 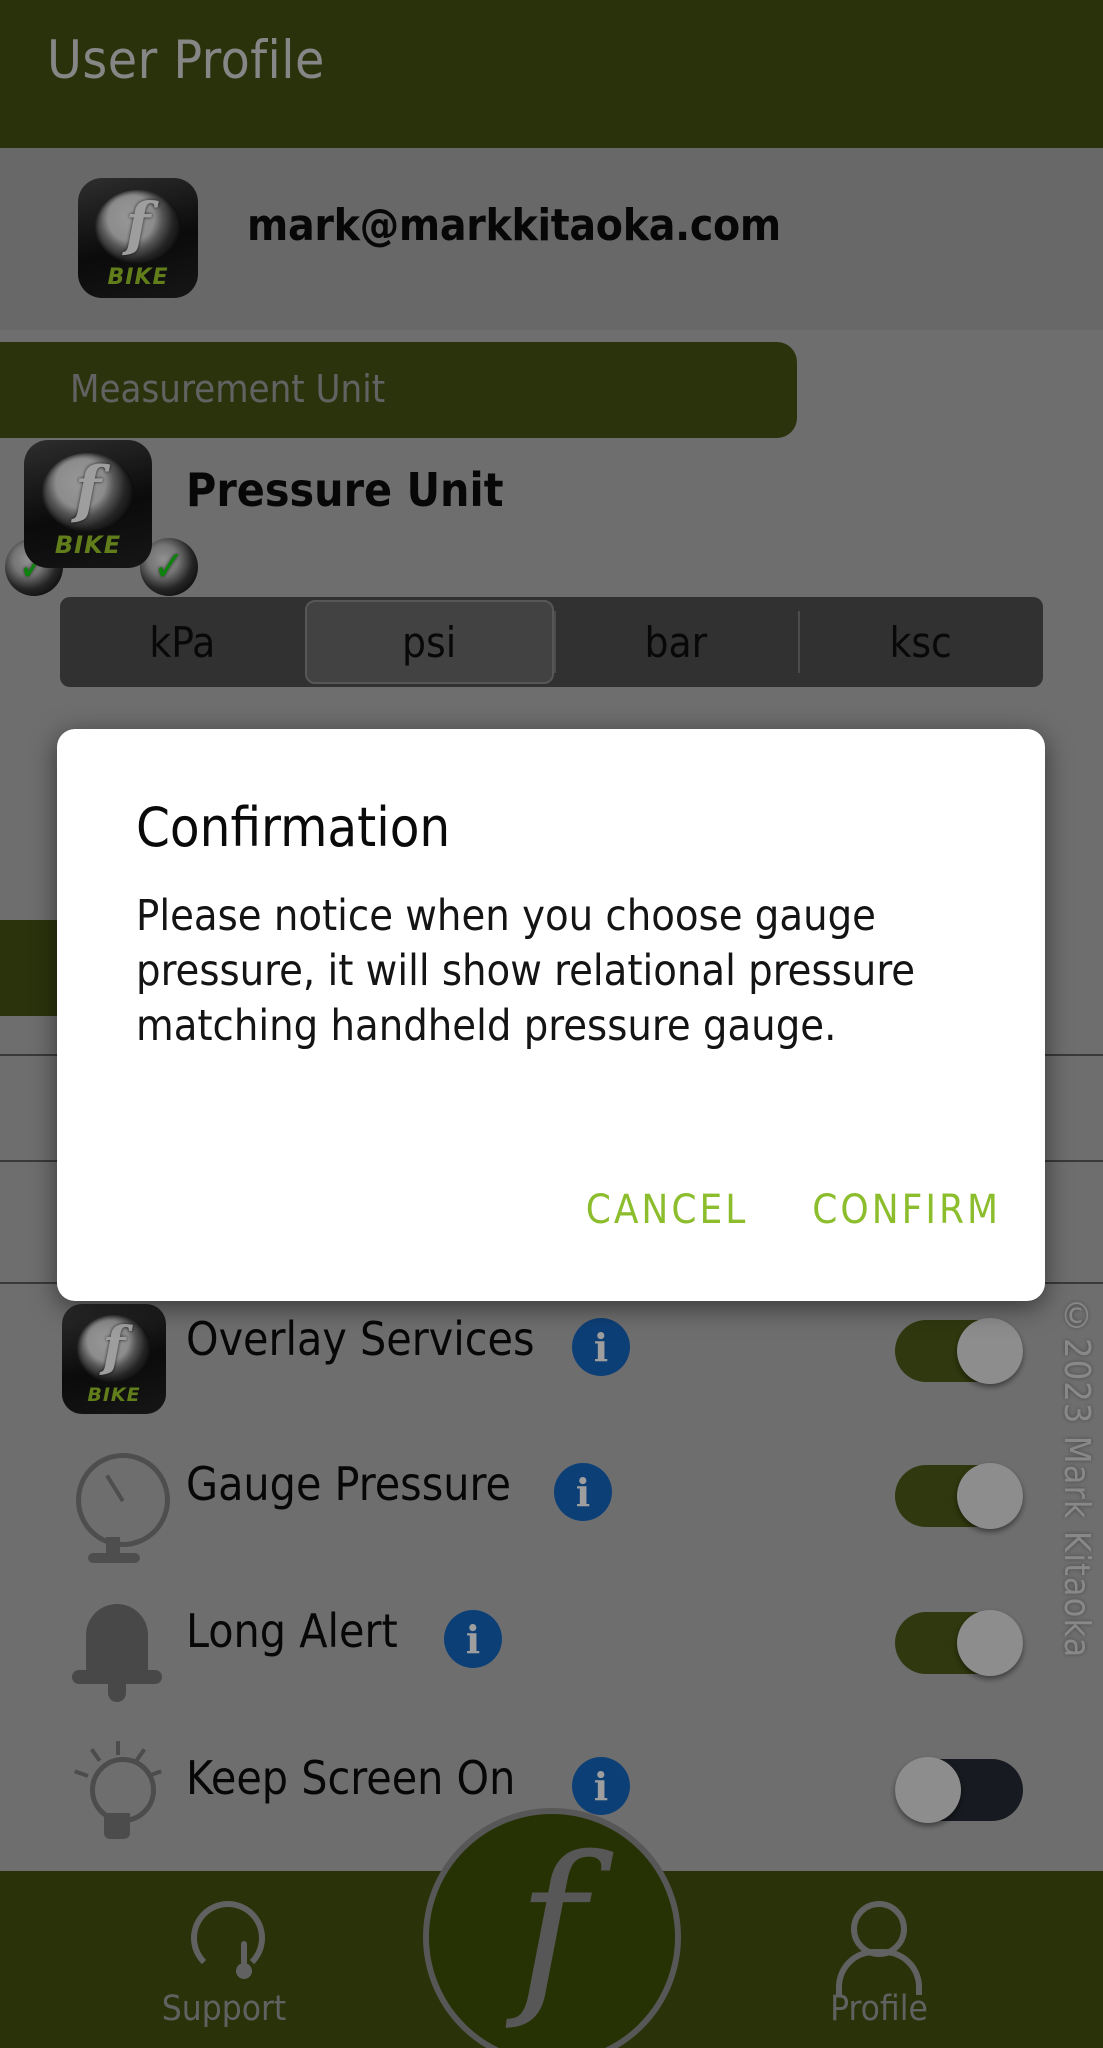 What do you see at coordinates (117, 1677) in the screenshot?
I see `bell-lip-icon` at bounding box center [117, 1677].